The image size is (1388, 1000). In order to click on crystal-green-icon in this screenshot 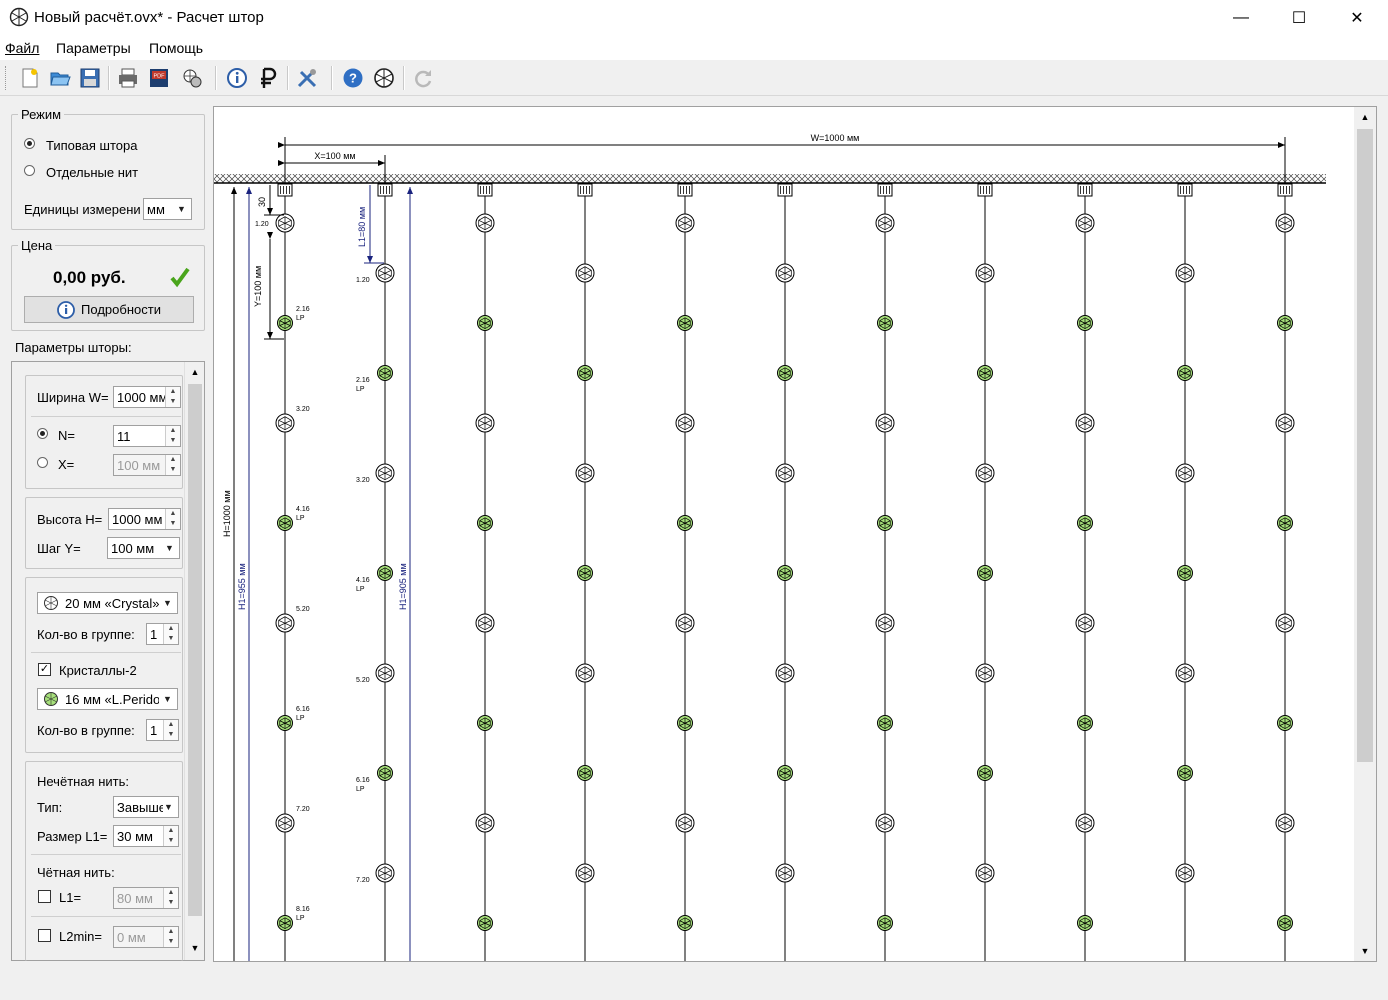, I will do `click(51, 699)`.